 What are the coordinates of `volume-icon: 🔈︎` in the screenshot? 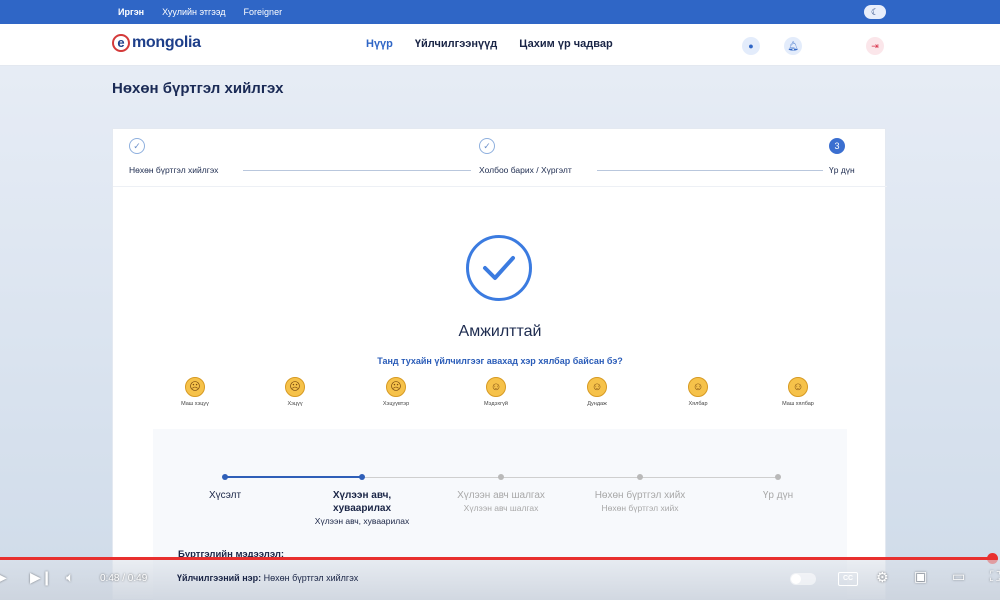 It's located at (70, 577).